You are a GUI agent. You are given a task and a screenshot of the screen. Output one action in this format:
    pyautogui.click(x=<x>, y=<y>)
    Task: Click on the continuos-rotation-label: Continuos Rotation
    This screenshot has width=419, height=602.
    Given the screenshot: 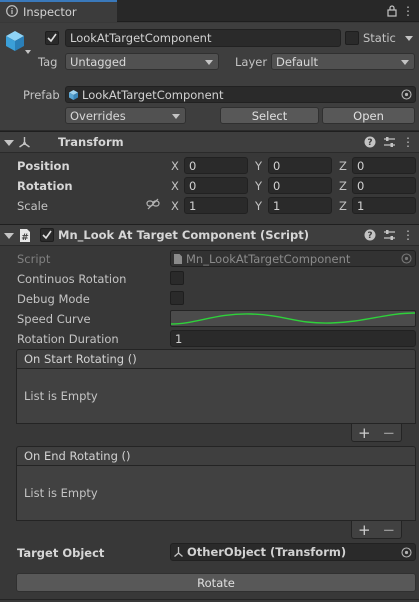 What is the action you would take?
    pyautogui.click(x=72, y=279)
    